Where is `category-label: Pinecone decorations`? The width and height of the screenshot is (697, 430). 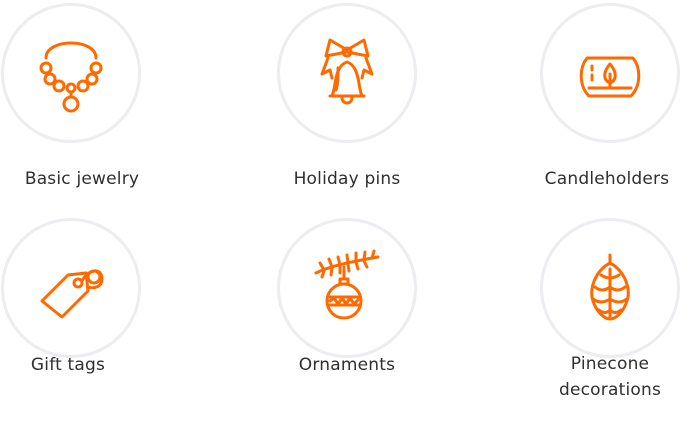 category-label: Pinecone decorations is located at coordinates (610, 377).